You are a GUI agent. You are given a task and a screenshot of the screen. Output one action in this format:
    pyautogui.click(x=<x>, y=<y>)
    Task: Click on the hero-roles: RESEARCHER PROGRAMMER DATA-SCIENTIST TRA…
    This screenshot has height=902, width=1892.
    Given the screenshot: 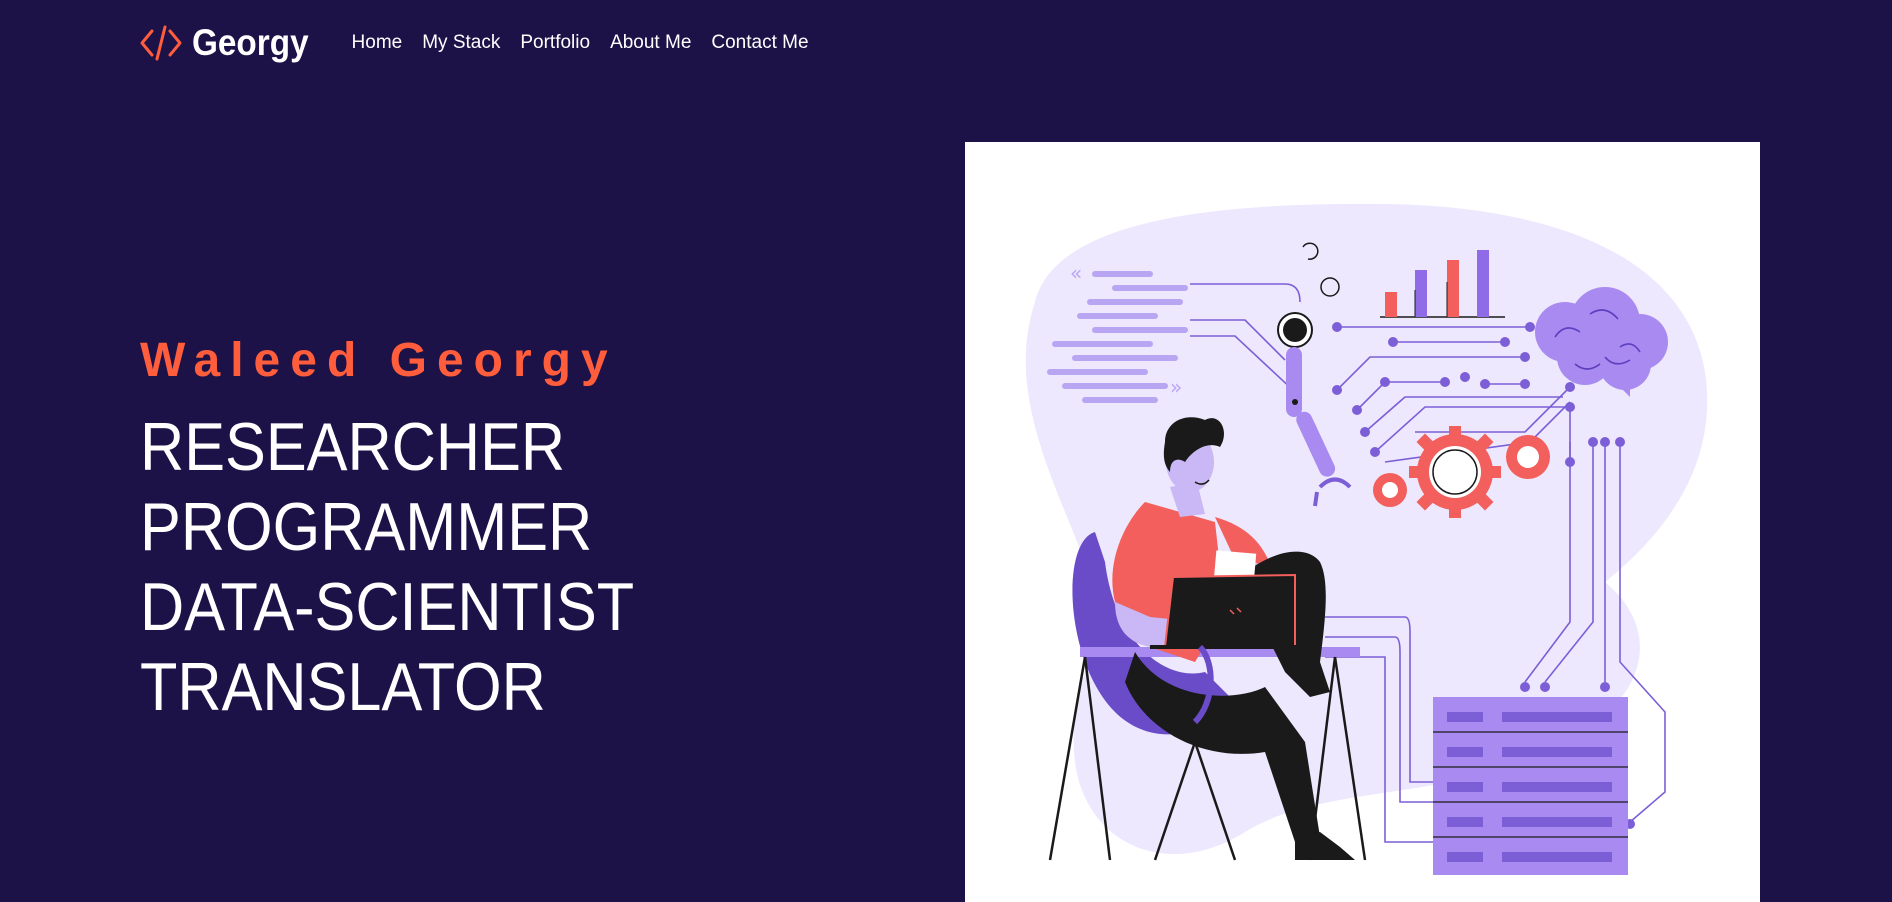 What is the action you would take?
    pyautogui.click(x=414, y=567)
    